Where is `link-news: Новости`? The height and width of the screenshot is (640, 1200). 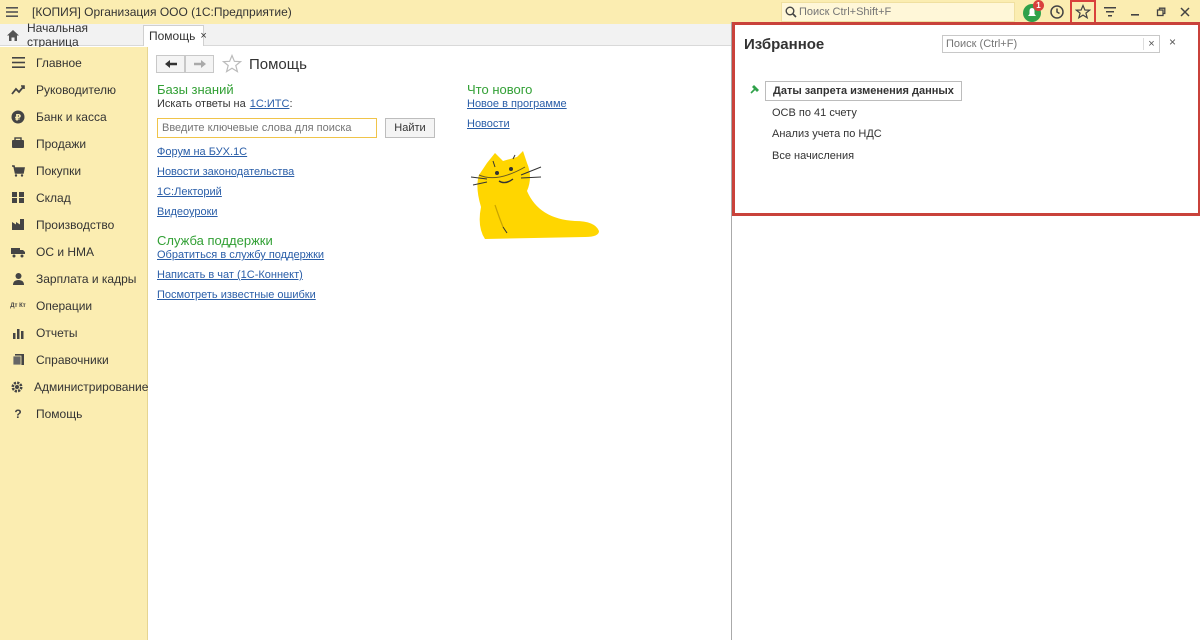 link-news: Новости is located at coordinates (488, 124).